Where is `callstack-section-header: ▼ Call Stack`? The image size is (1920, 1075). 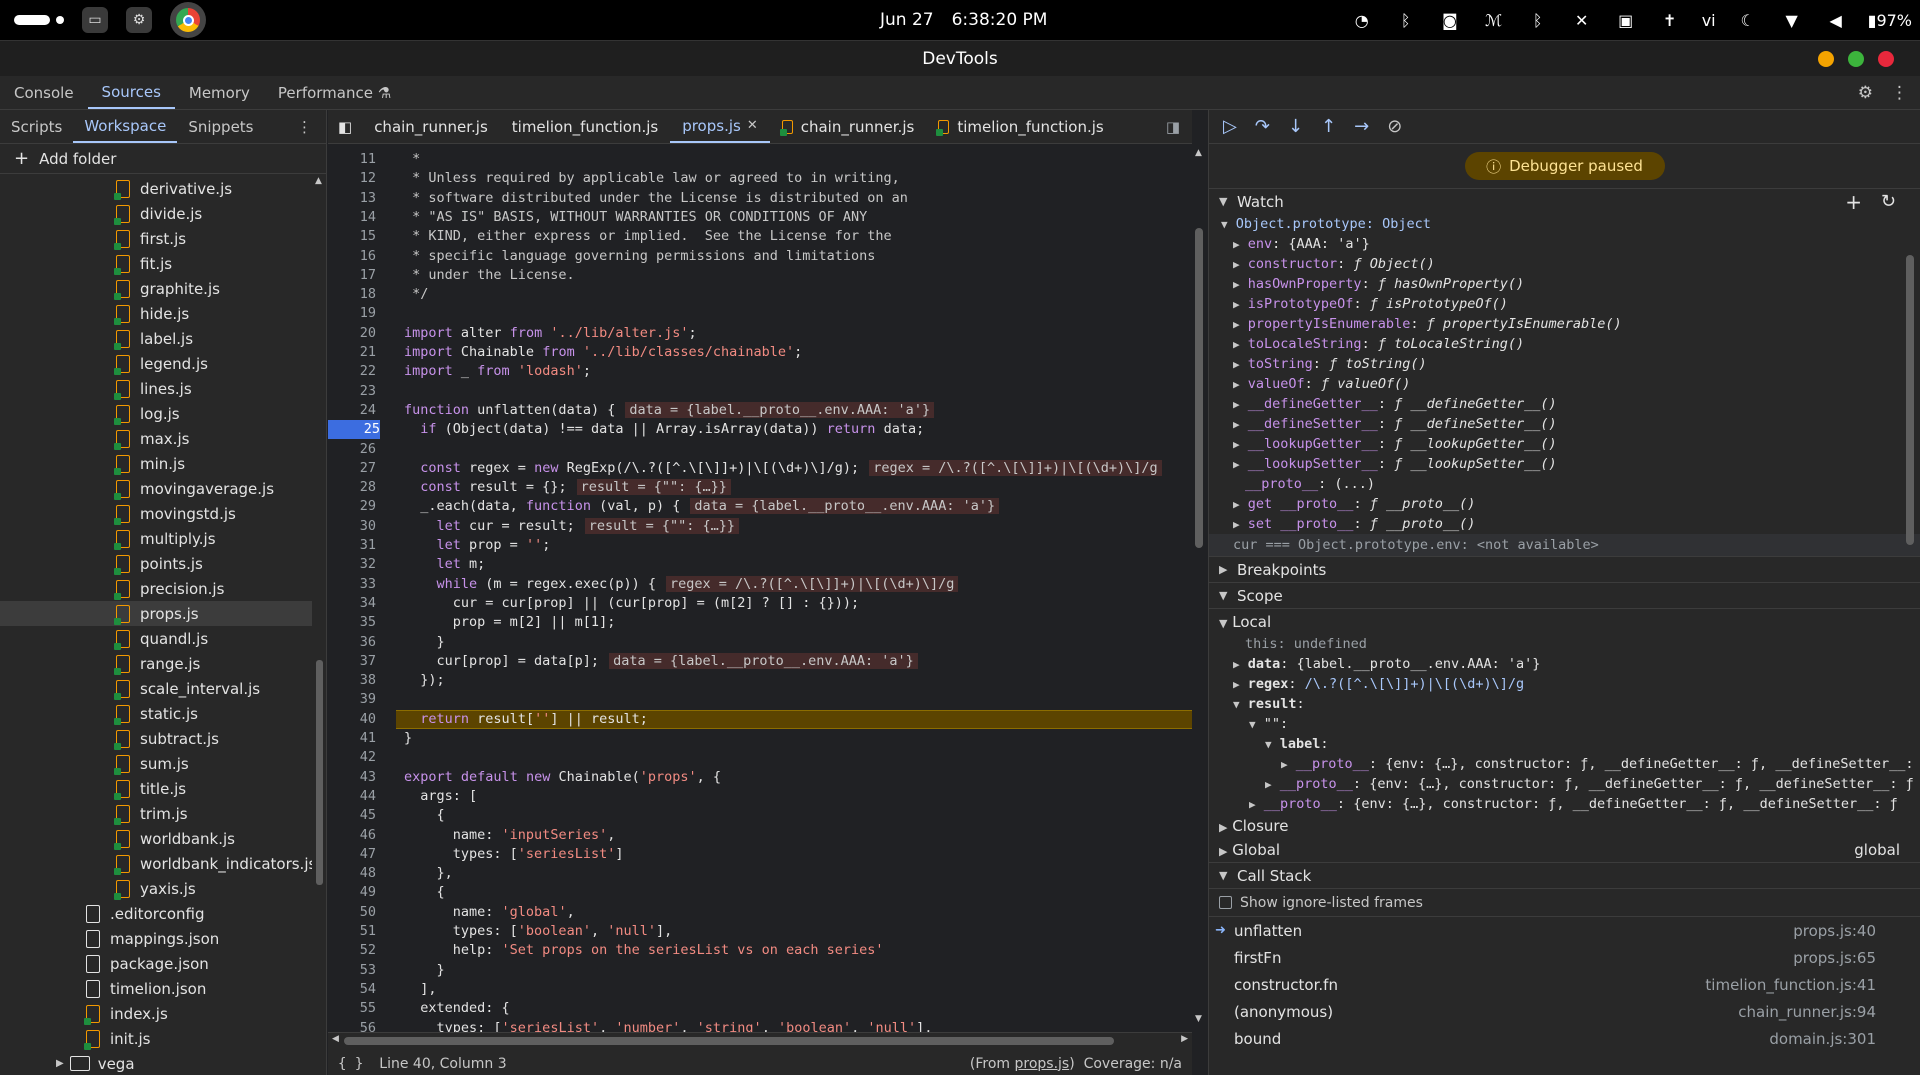 callstack-section-header: ▼ Call Stack is located at coordinates (1564, 875).